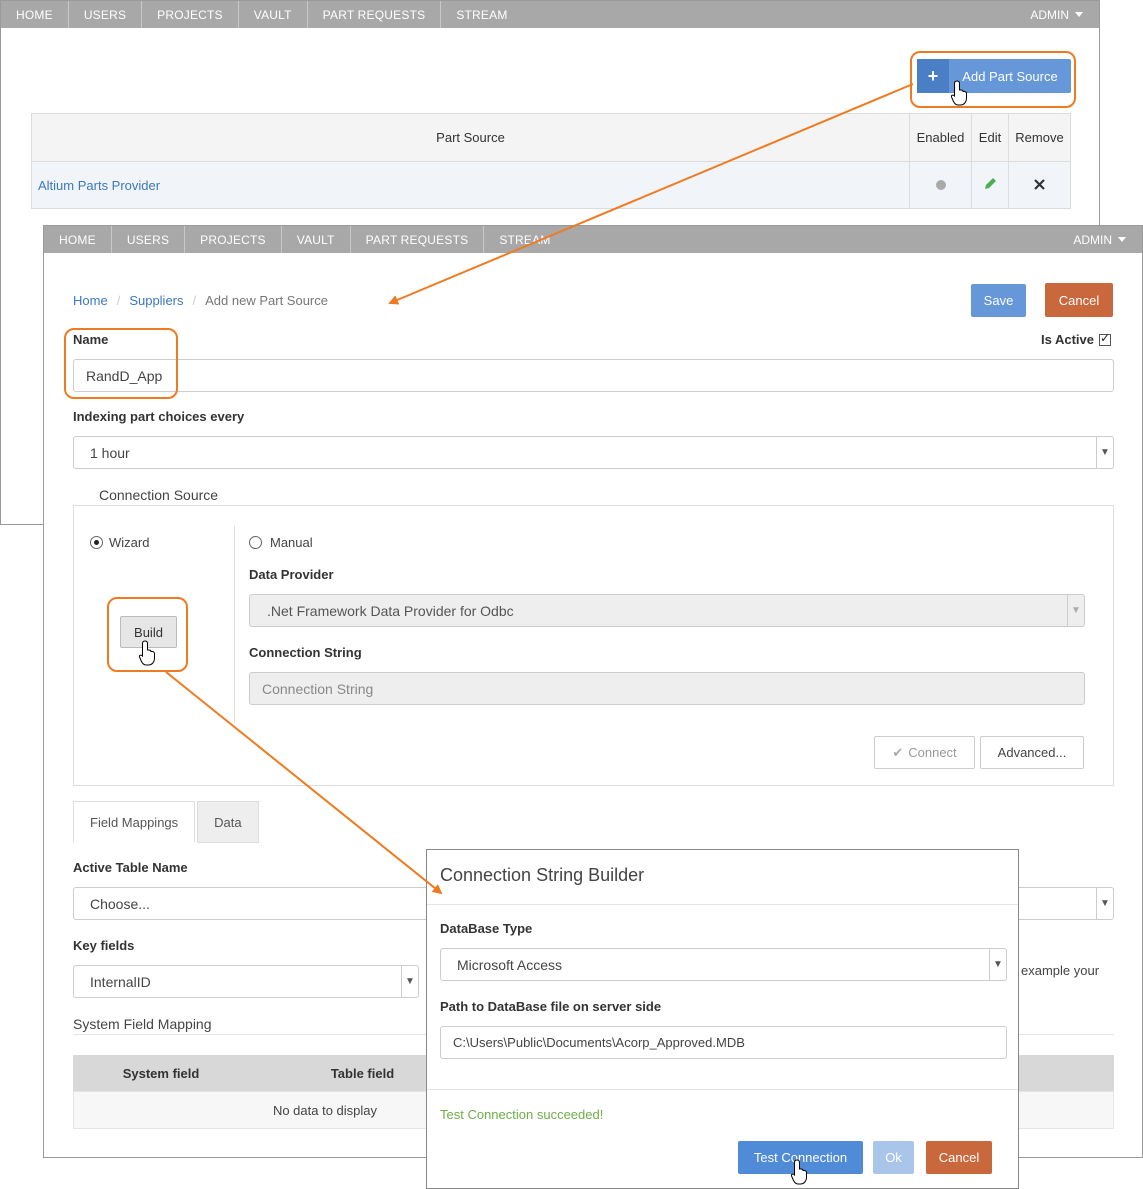  I want to click on key-fields-label: Key fields, so click(104, 945).